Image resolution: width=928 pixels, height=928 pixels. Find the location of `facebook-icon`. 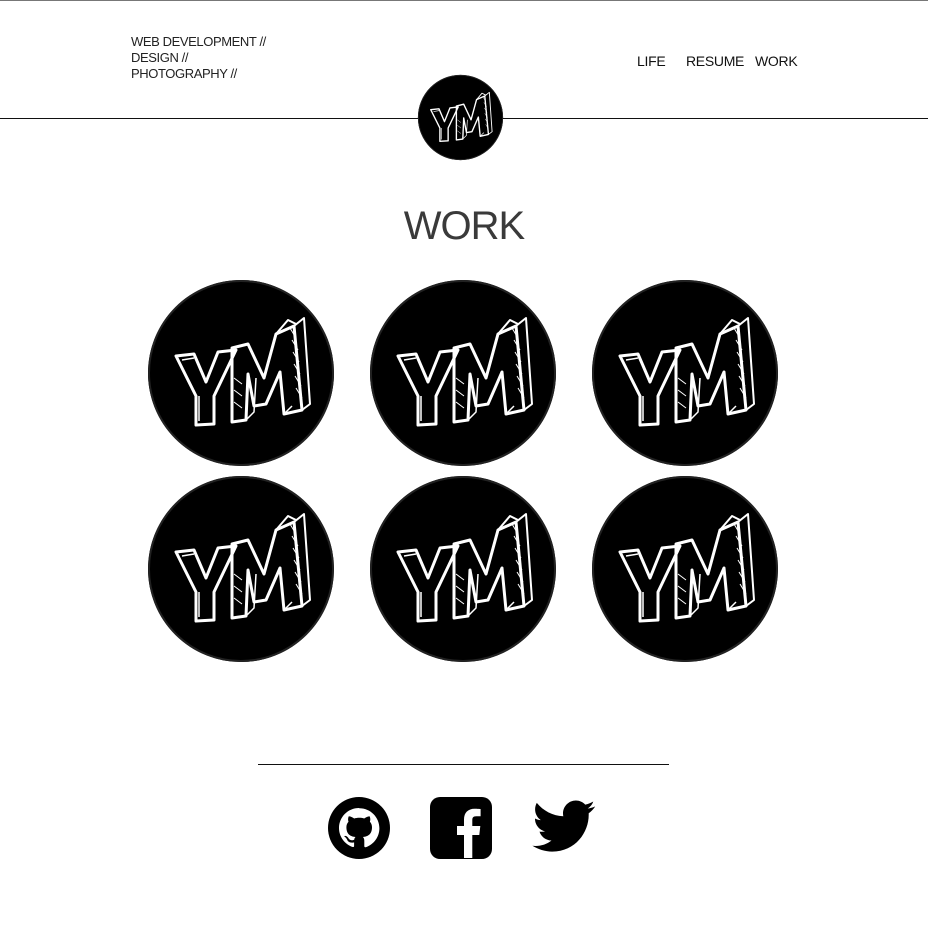

facebook-icon is located at coordinates (461, 828).